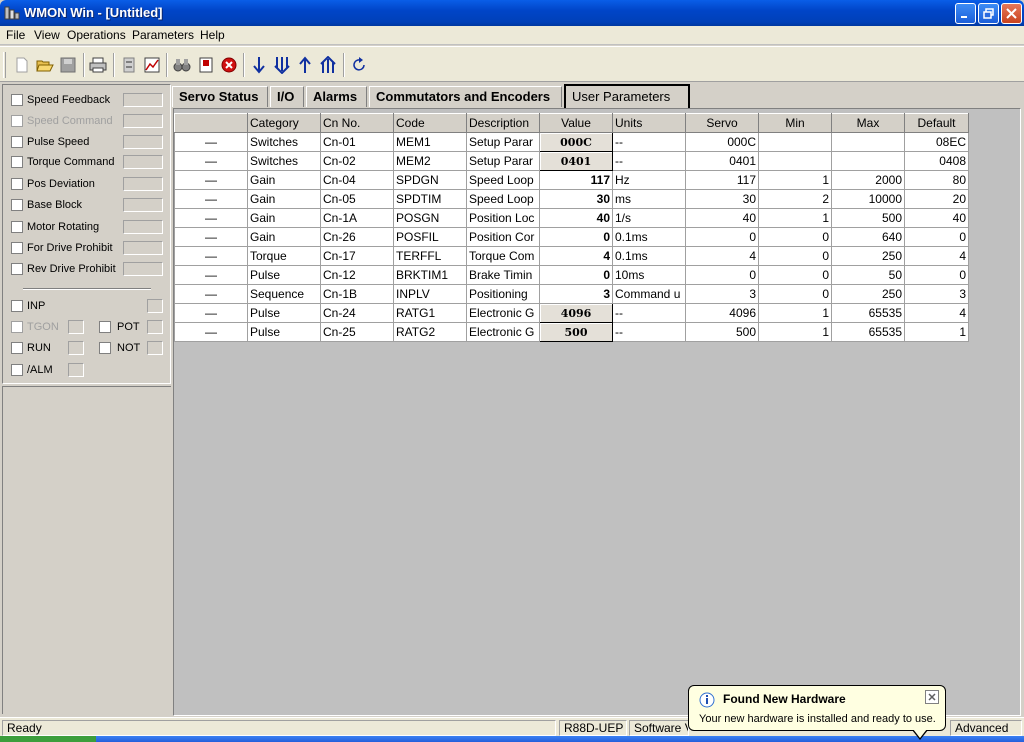 This screenshot has height=742, width=1024. I want to click on header-value: Value, so click(576, 123).